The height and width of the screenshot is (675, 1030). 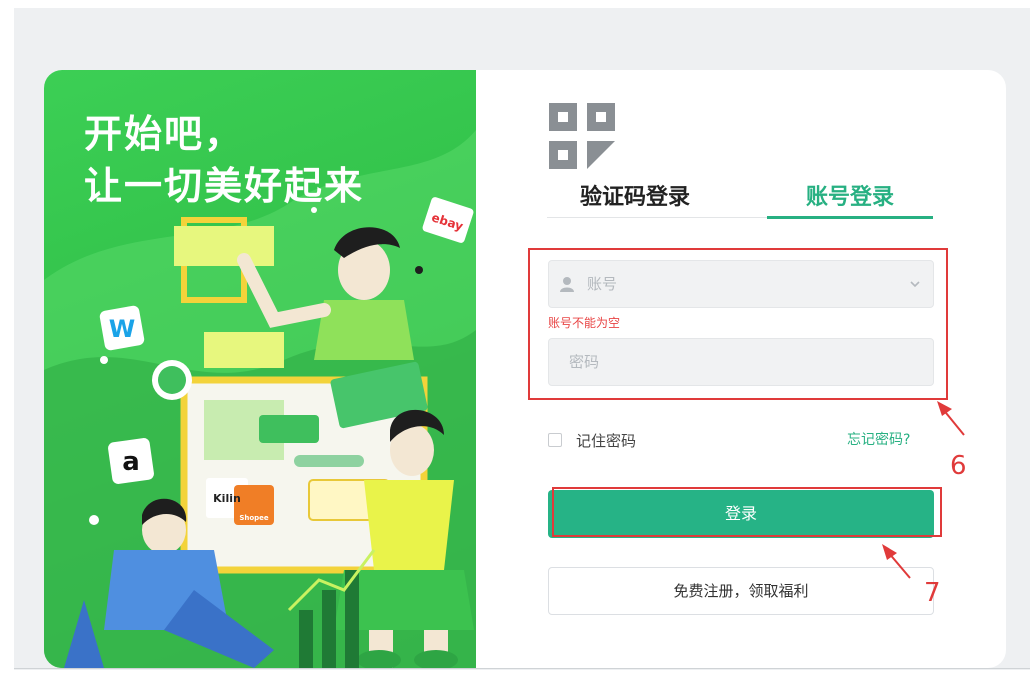 I want to click on divider, so click(x=522, y=668).